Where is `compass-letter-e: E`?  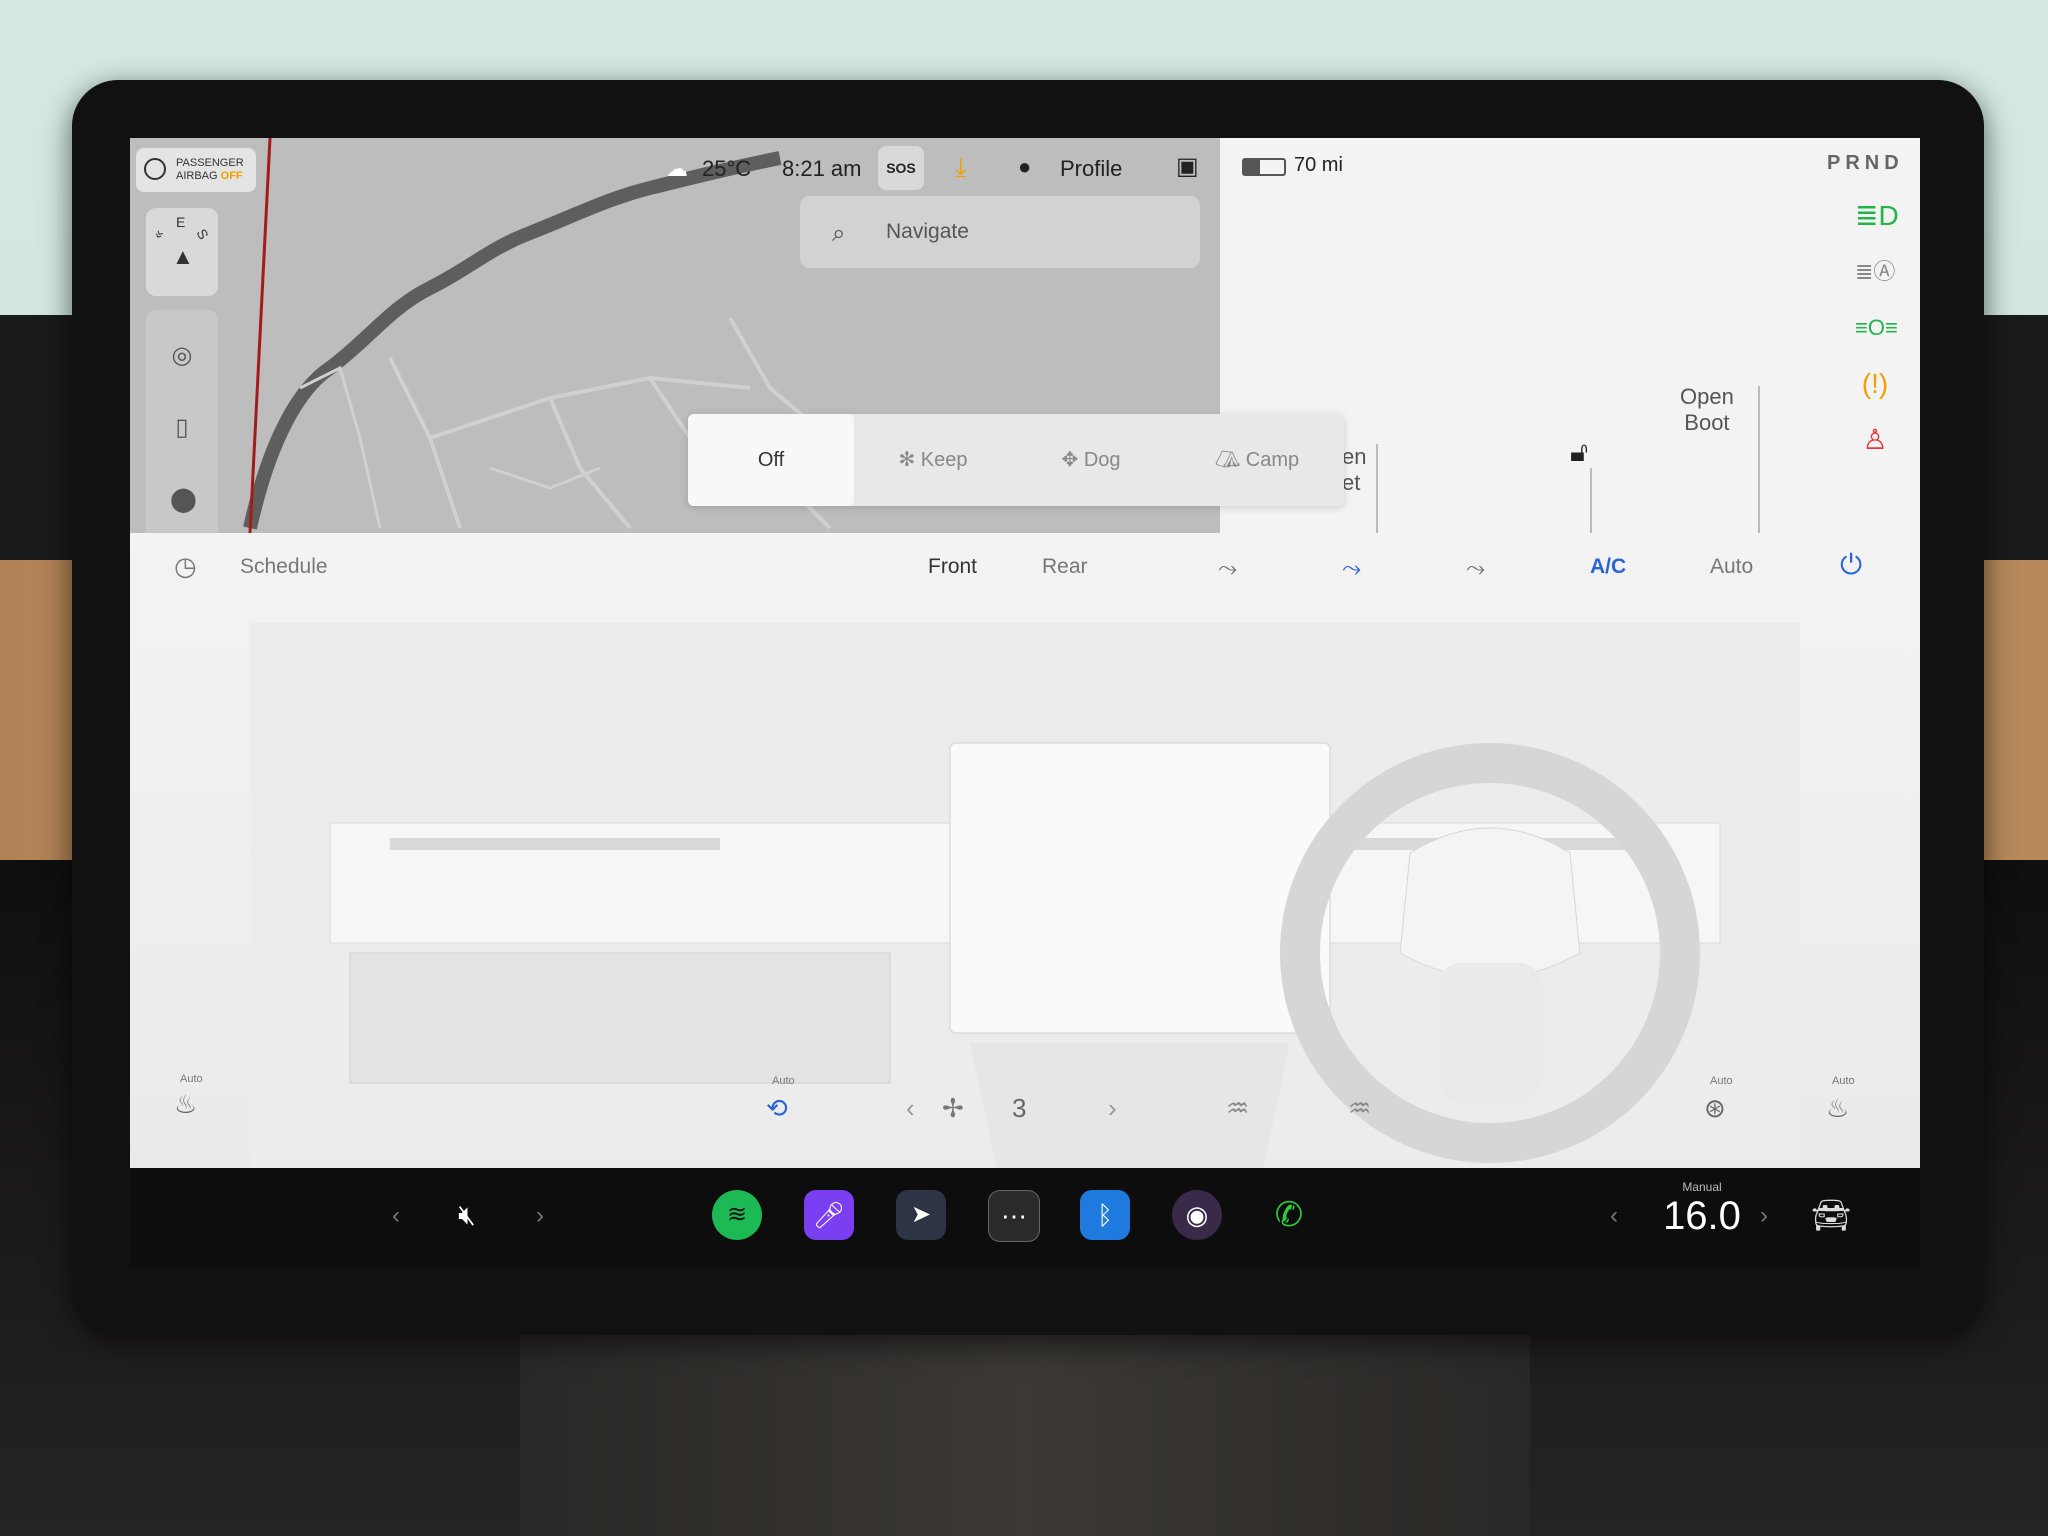 compass-letter-e: E is located at coordinates (181, 222).